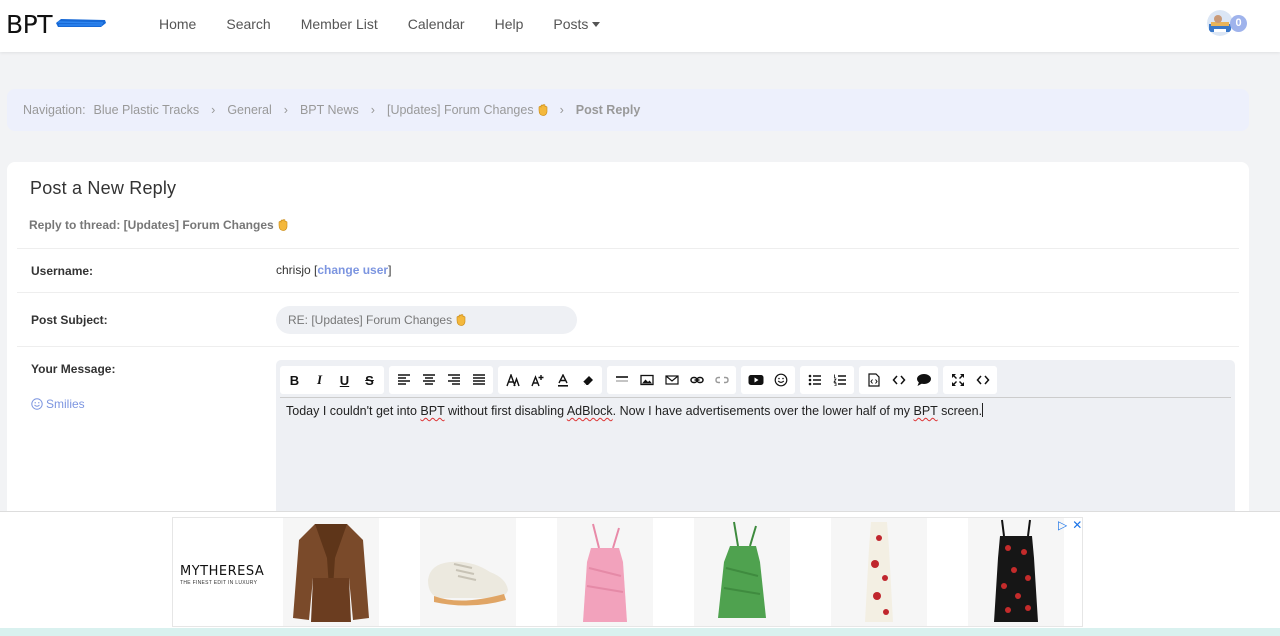  I want to click on text-segment: without first disabling, so click(505, 411).